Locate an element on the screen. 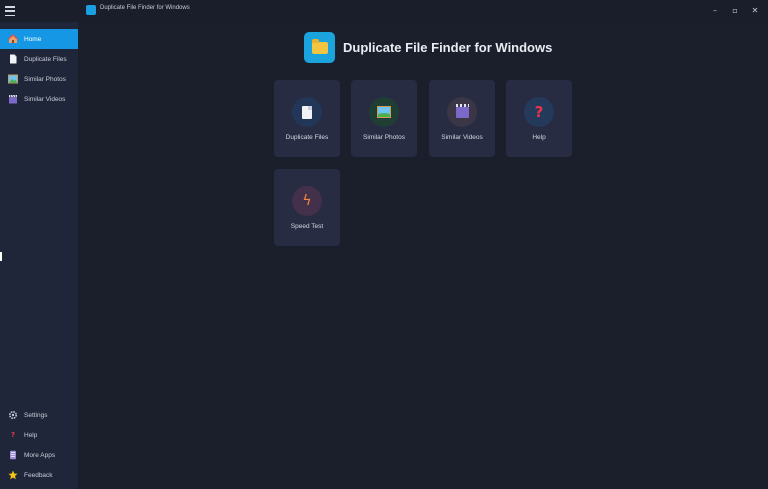 The height and width of the screenshot is (489, 768). maximize-button: ▫ is located at coordinates (735, 10).